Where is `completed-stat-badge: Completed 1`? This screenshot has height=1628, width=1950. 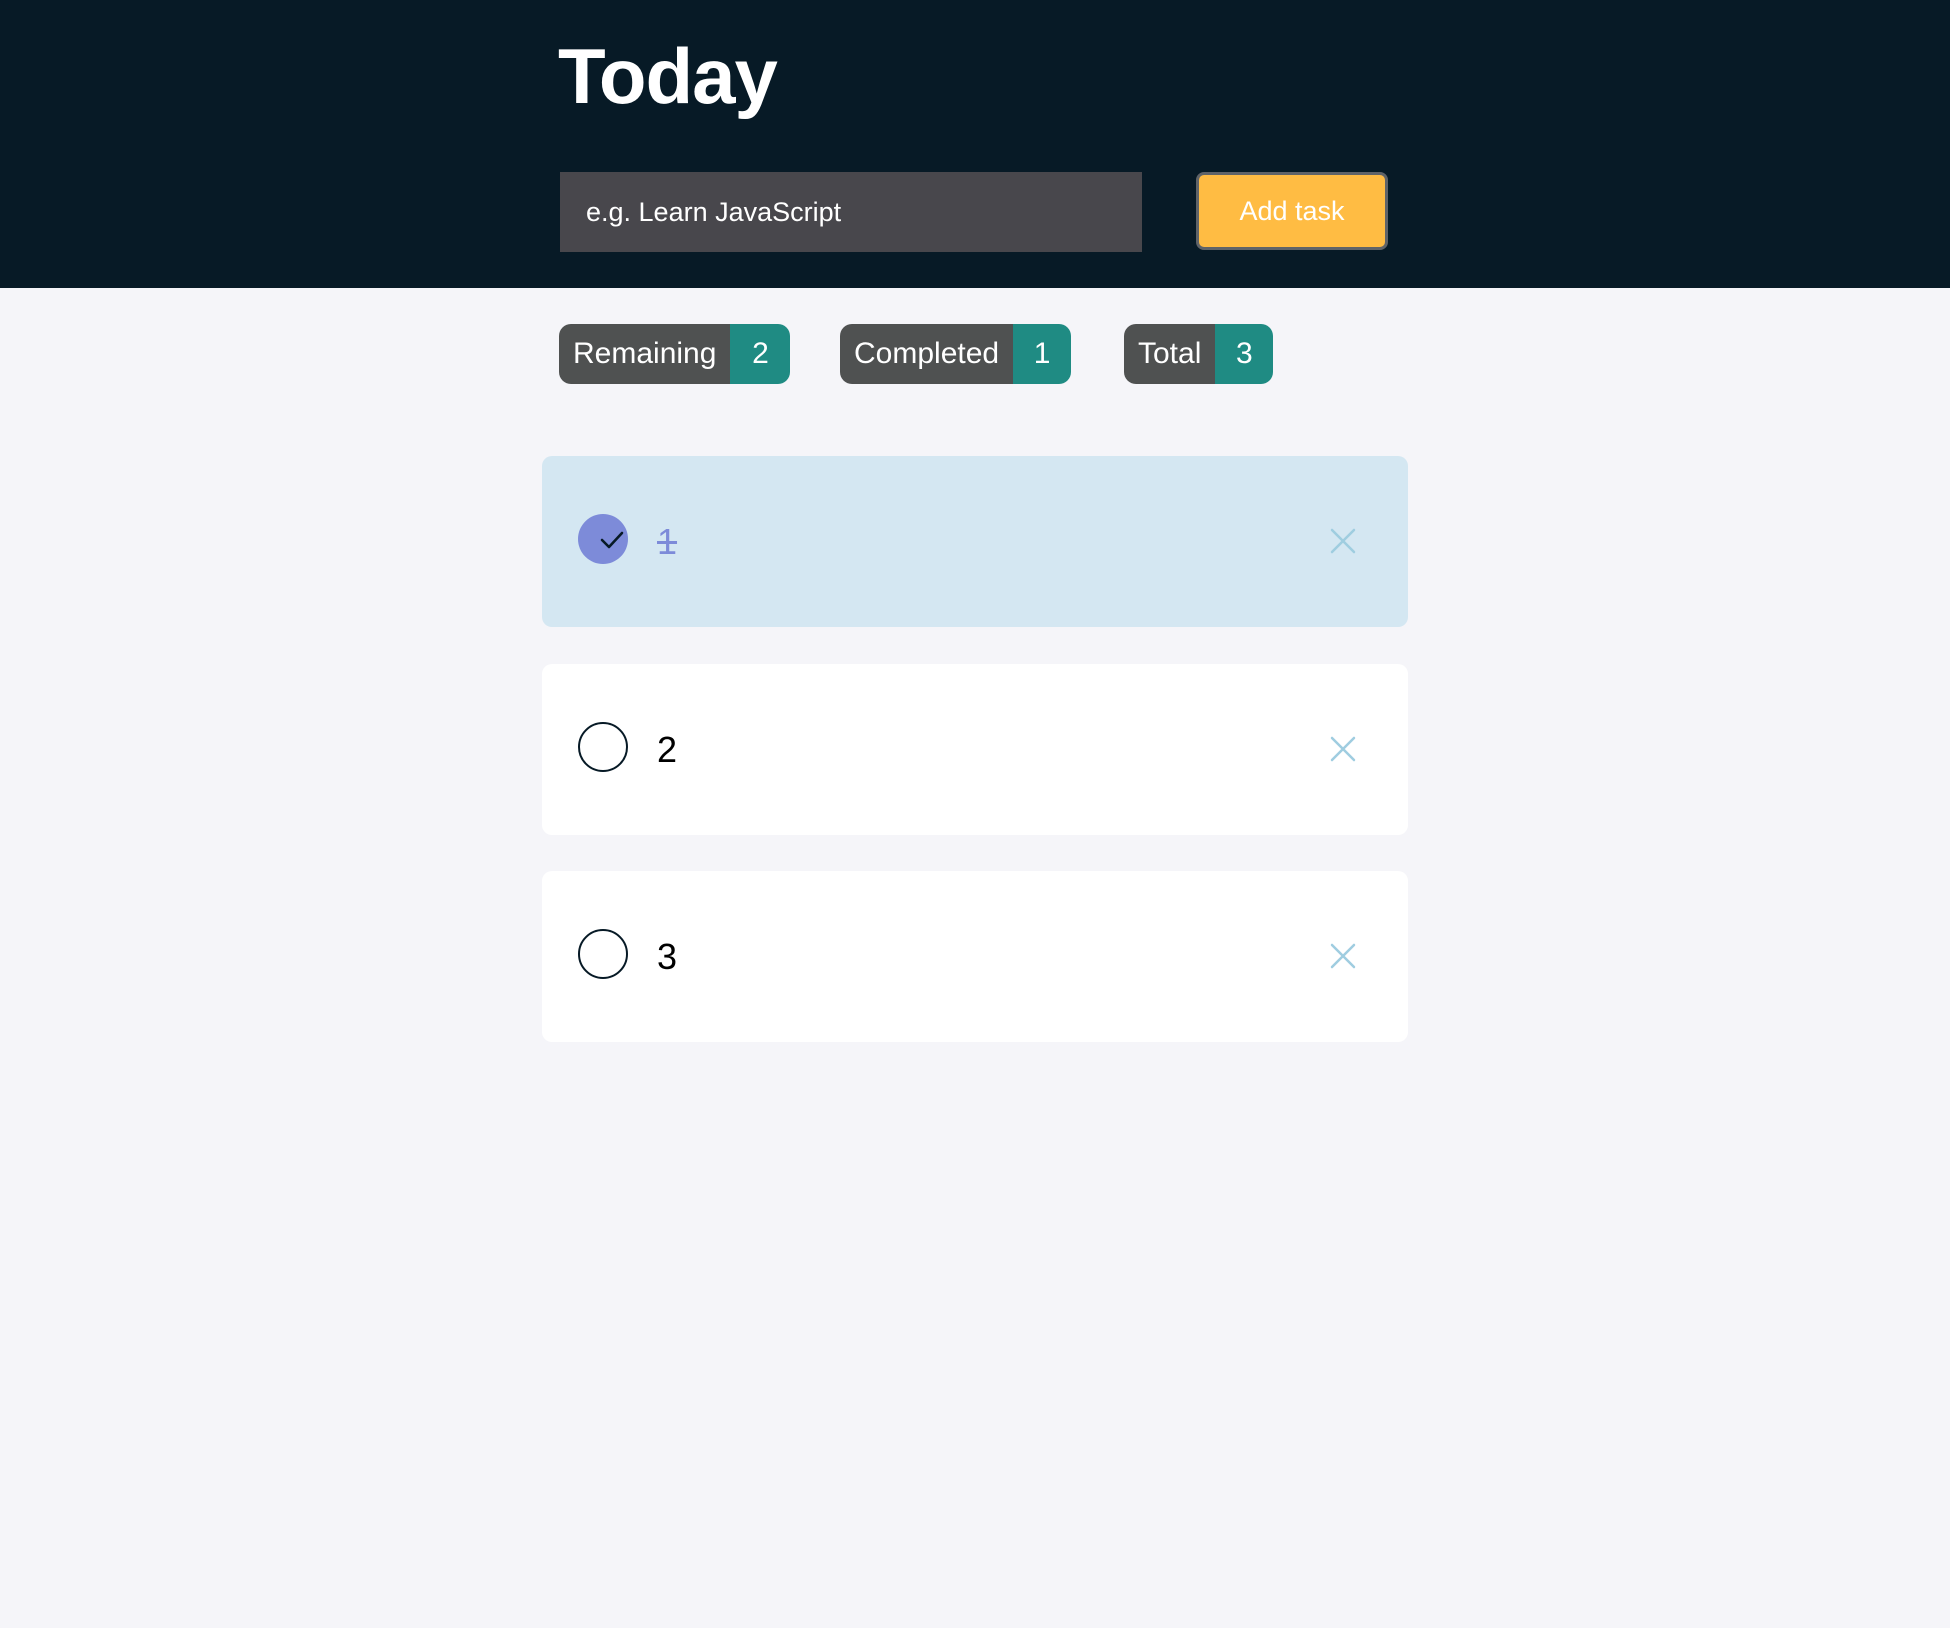
completed-stat-badge: Completed 1 is located at coordinates (956, 354).